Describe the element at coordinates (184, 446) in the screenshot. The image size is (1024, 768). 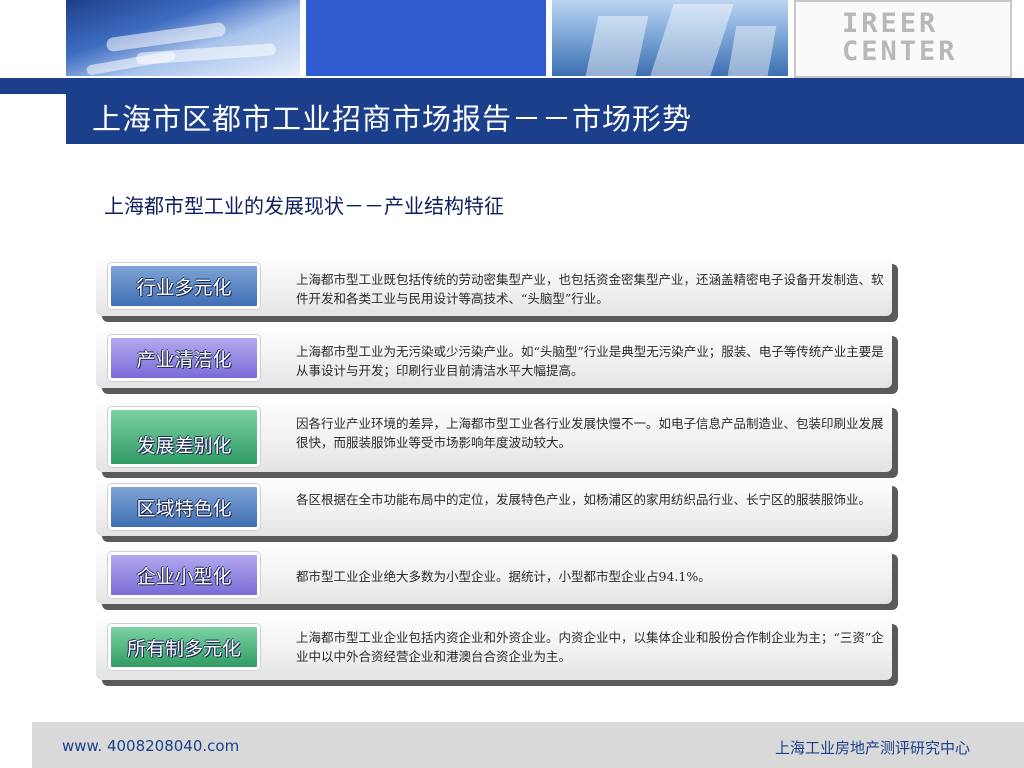
I see `feature-tag-label: 发展差别化` at that location.